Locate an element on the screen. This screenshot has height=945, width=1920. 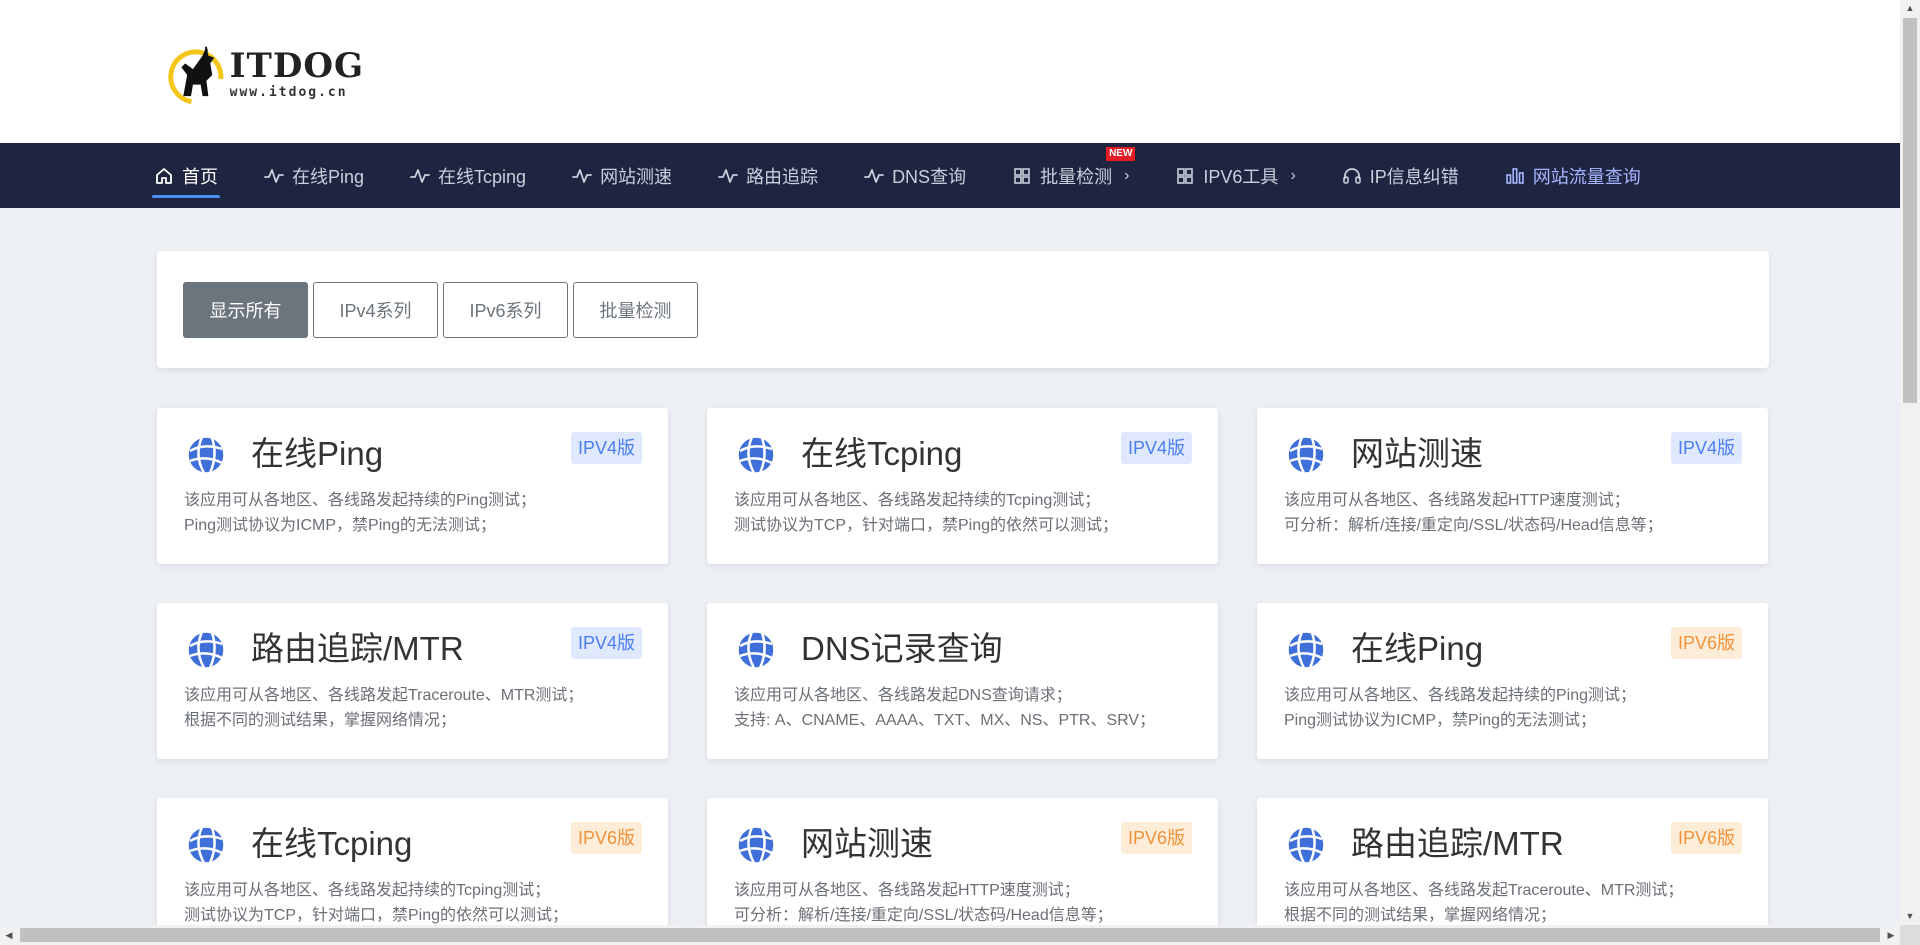
site-header: ITDOG www.itdog.cn is located at coordinates (950, 71).